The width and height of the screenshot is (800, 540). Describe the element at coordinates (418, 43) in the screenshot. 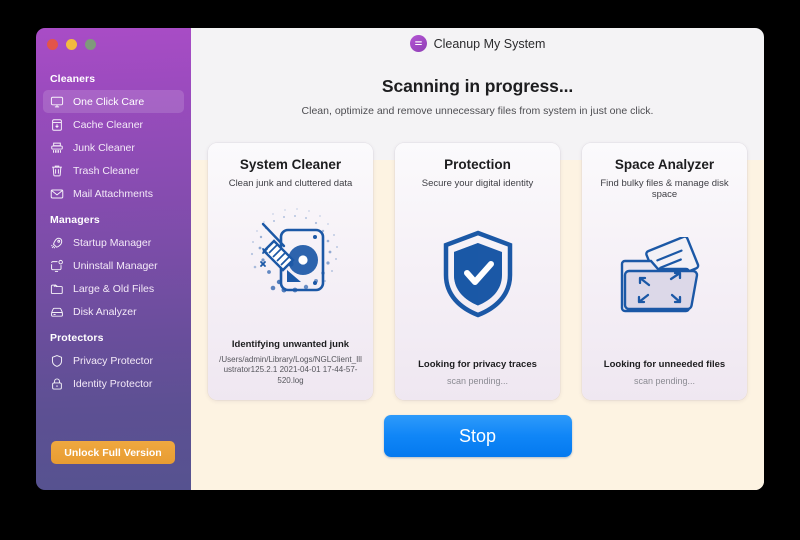

I see `app-logo-icon` at that location.